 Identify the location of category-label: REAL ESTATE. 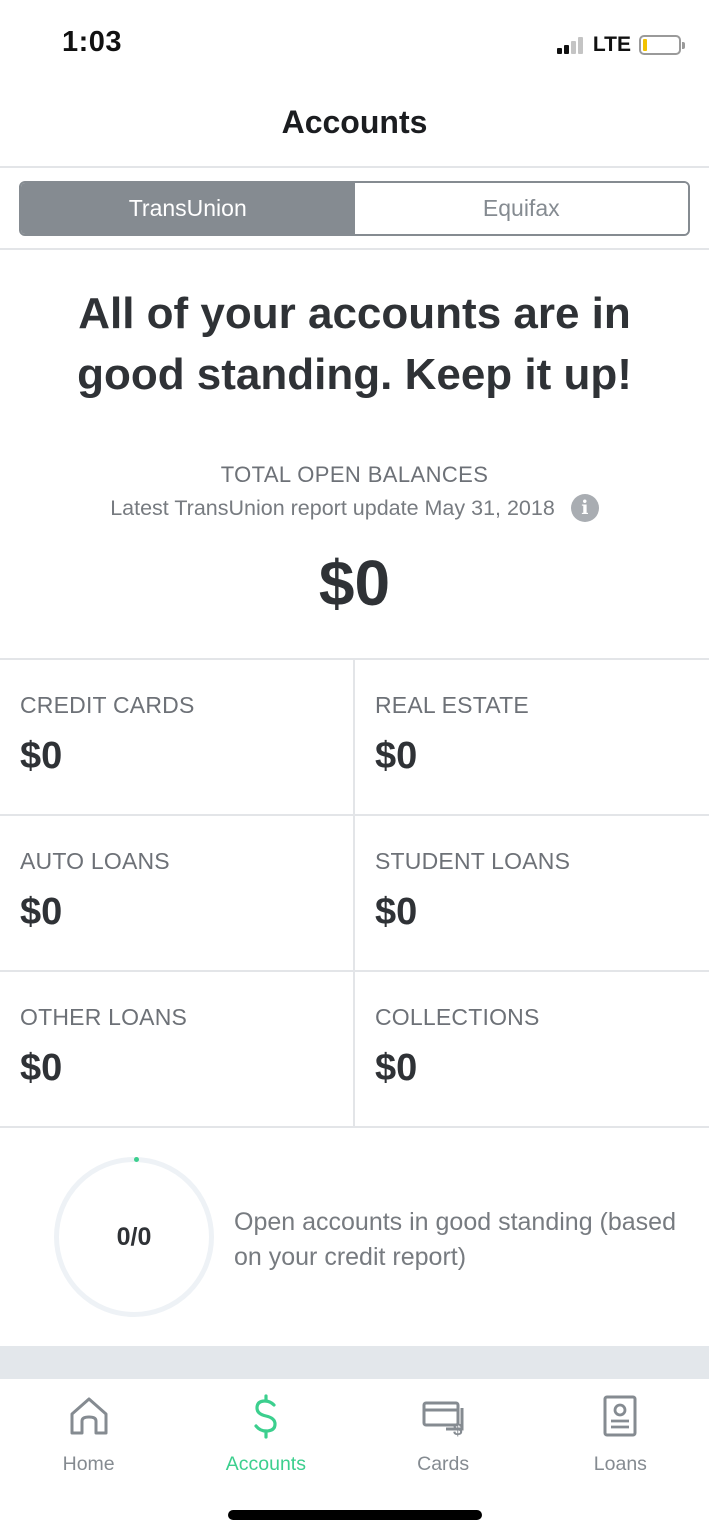
(452, 705).